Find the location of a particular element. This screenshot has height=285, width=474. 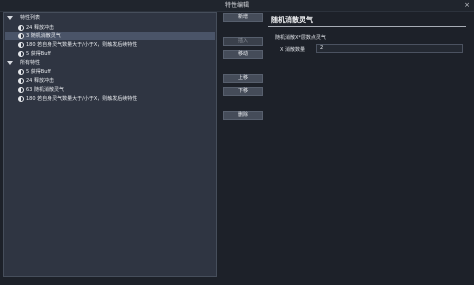

title-bar: 特性编辑 × is located at coordinates (237, 6).